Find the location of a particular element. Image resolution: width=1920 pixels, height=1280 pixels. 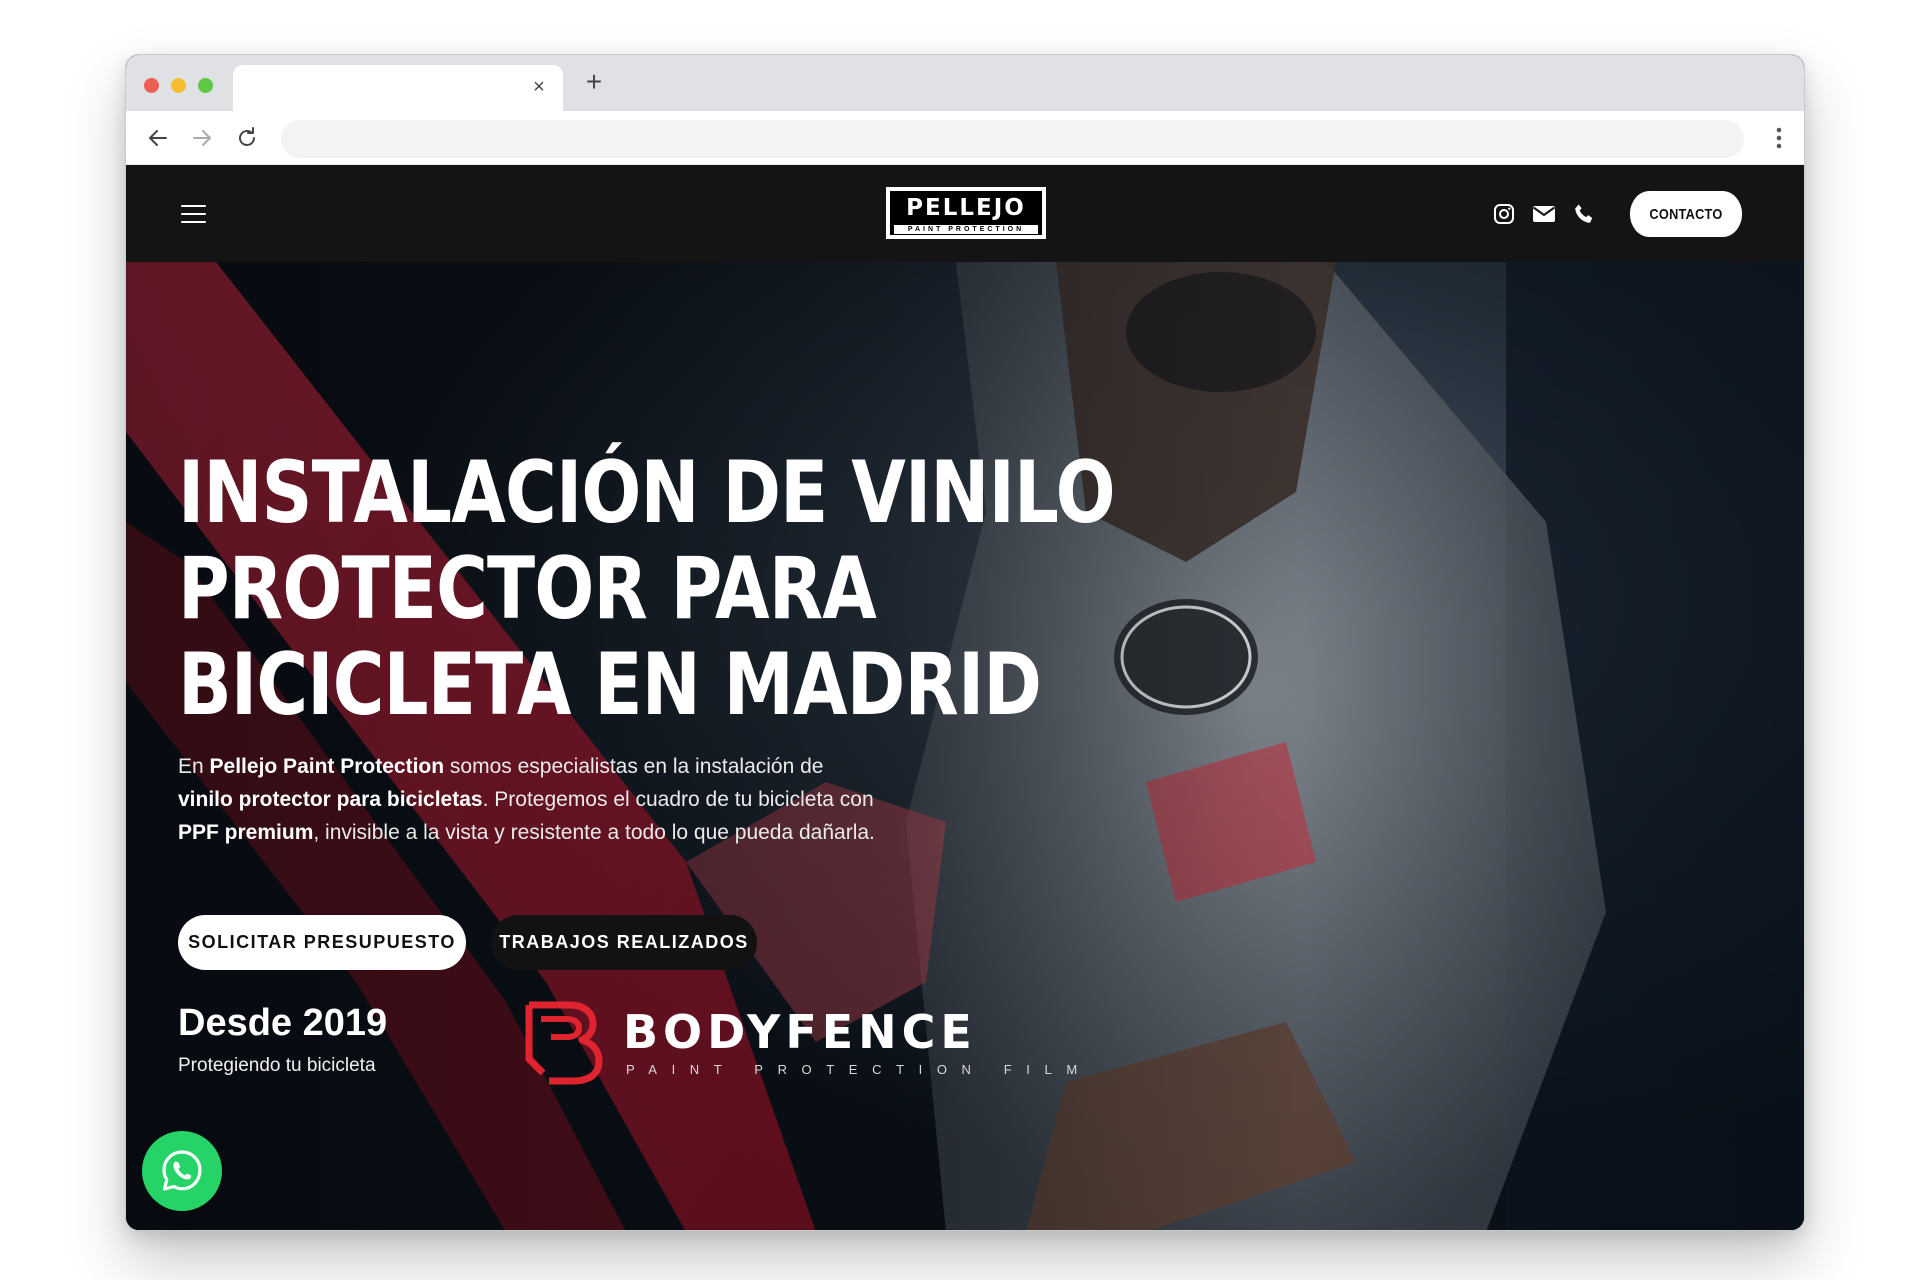

logo-wordmark: PELLEJO is located at coordinates (966, 208).